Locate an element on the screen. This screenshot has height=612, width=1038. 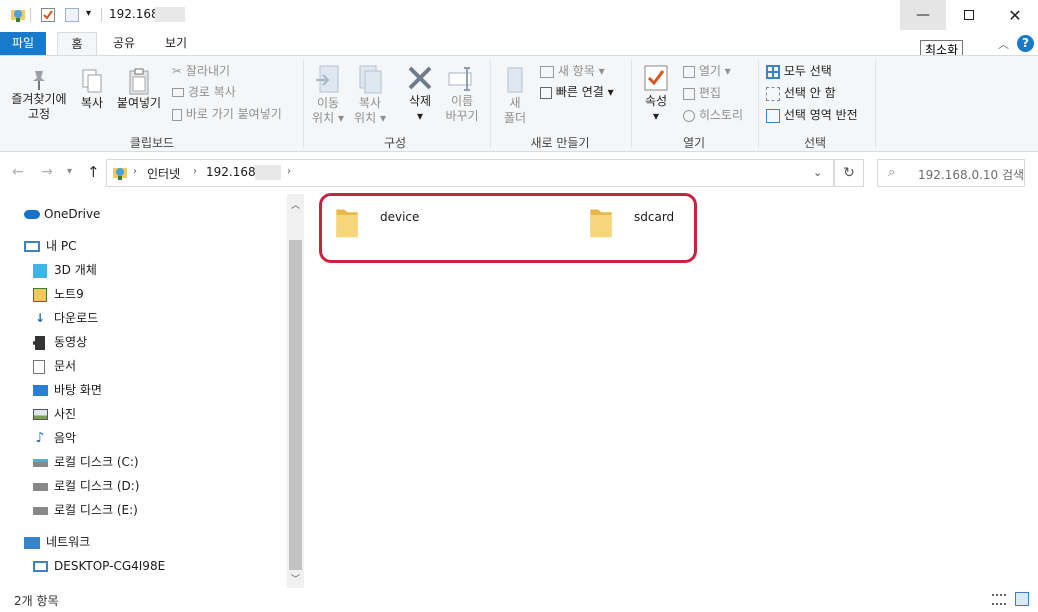
history-button: 히스토리 is located at coordinates (713, 115).